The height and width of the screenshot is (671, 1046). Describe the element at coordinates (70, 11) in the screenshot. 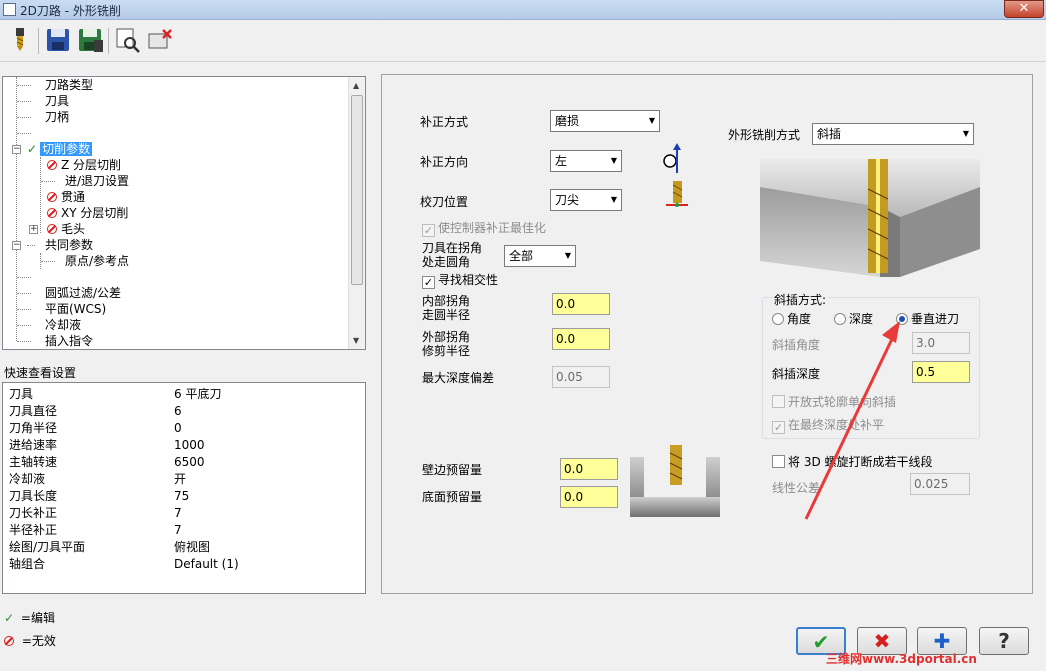

I see `window-title: 2D刀路 - 外形铣削` at that location.